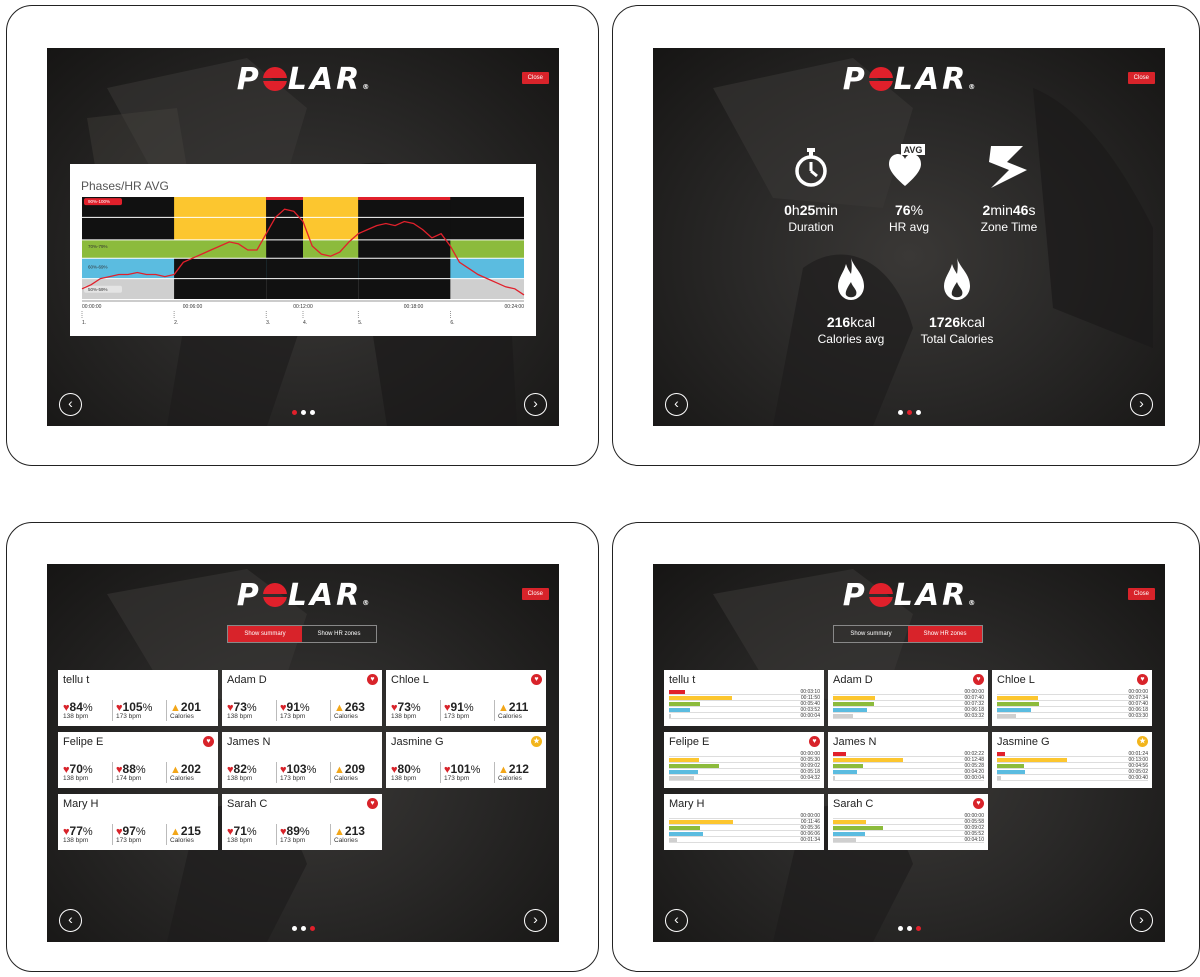 The image size is (1200, 977). What do you see at coordinates (1009, 227) in the screenshot?
I see `stat-label: Zone Time` at bounding box center [1009, 227].